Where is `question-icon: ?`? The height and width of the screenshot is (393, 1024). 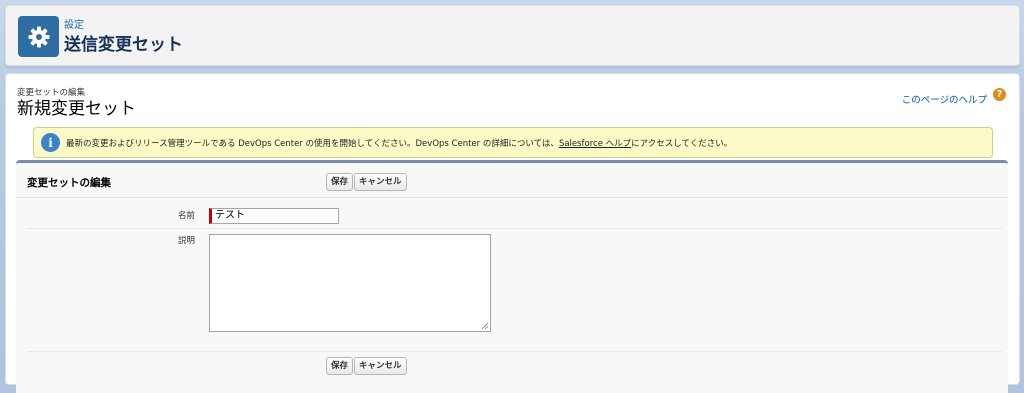
question-icon: ? is located at coordinates (999, 94).